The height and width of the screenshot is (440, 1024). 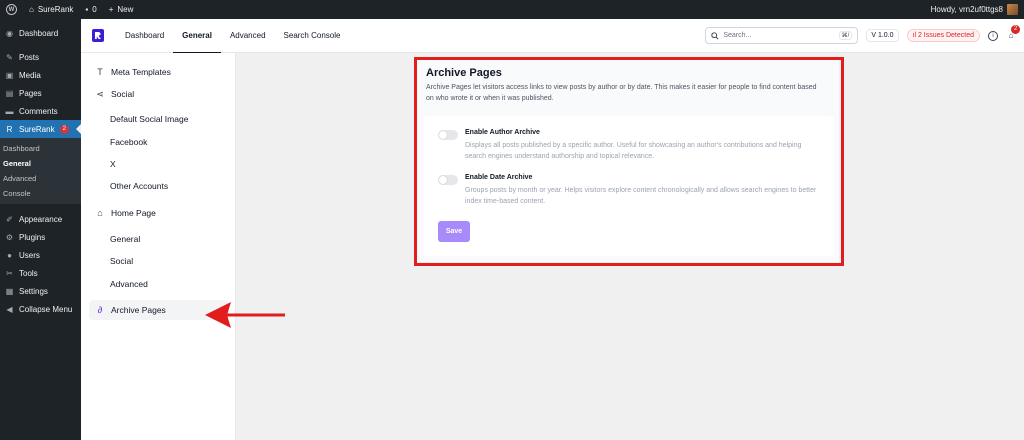 What do you see at coordinates (715, 35) in the screenshot?
I see `search-icon` at bounding box center [715, 35].